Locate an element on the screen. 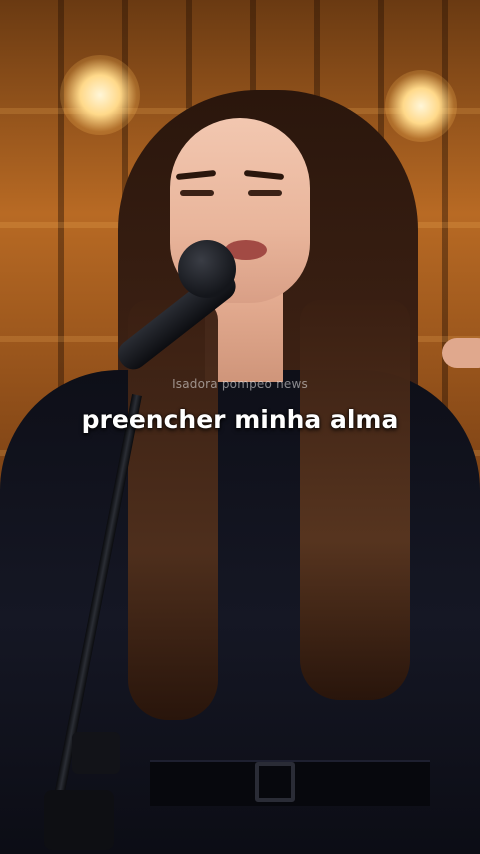  singer-left-eye-closed is located at coordinates (197, 193).